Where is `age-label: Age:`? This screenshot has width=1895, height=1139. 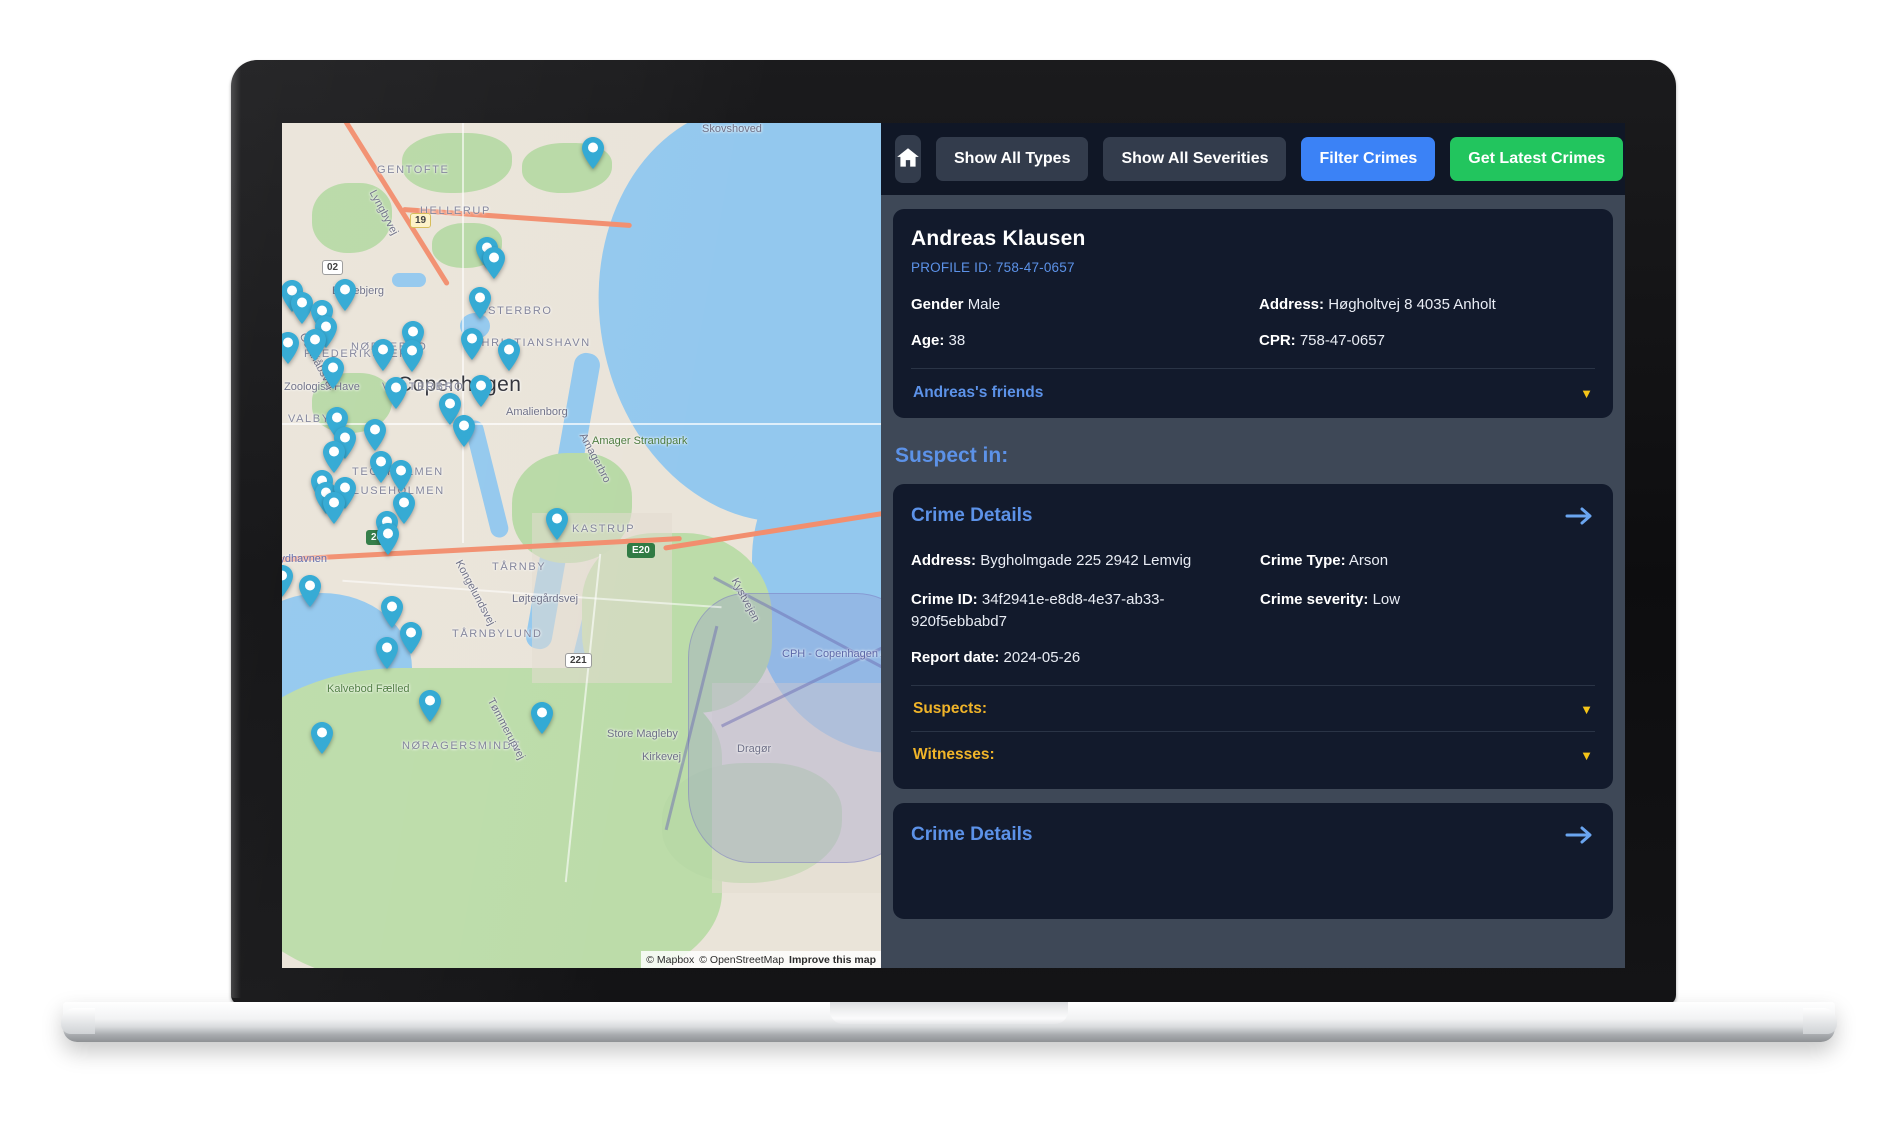 age-label: Age: is located at coordinates (928, 340).